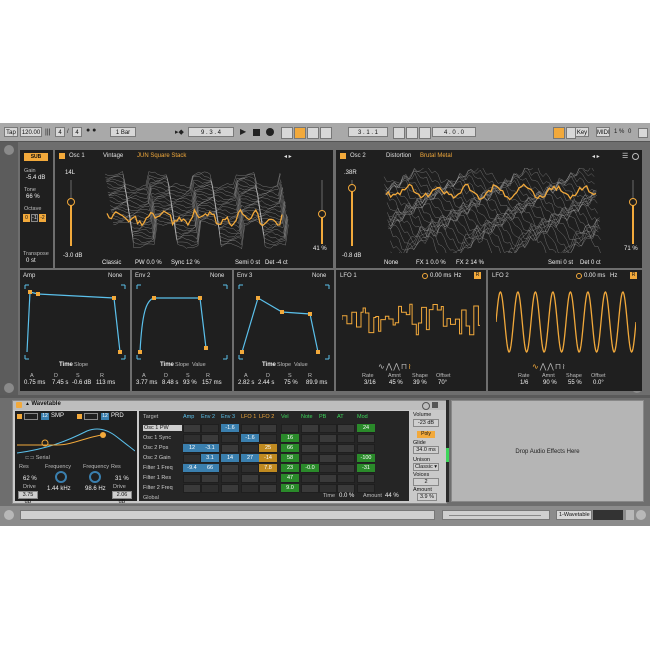  What do you see at coordinates (42, 218) in the screenshot?
I see `octave-option-minus2: -2` at bounding box center [42, 218].